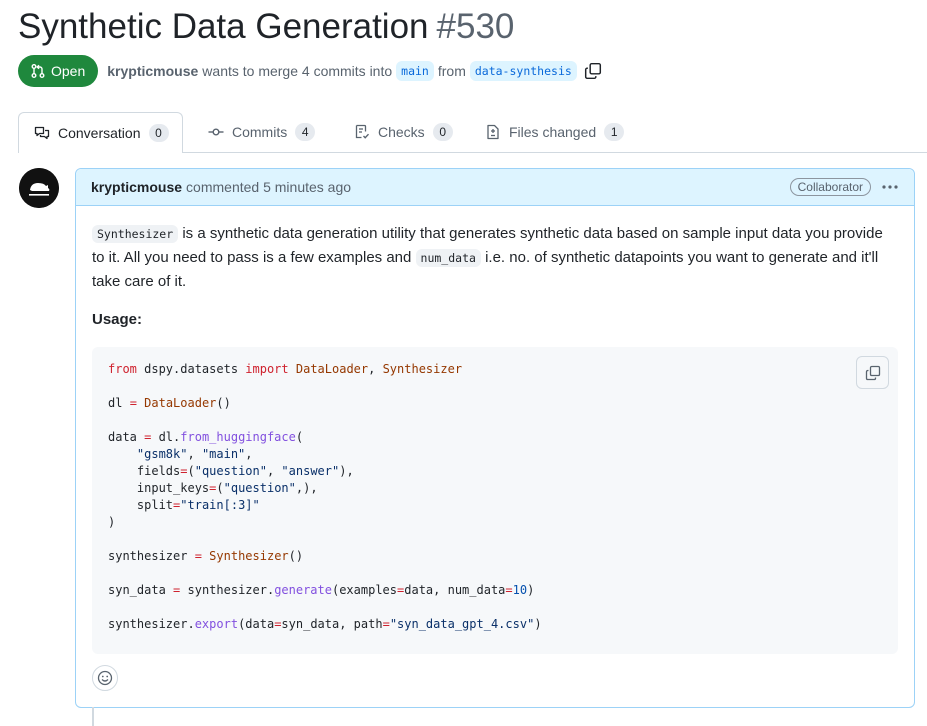 The image size is (927, 726). What do you see at coordinates (415, 71) in the screenshot?
I see `base-branch-link: main` at bounding box center [415, 71].